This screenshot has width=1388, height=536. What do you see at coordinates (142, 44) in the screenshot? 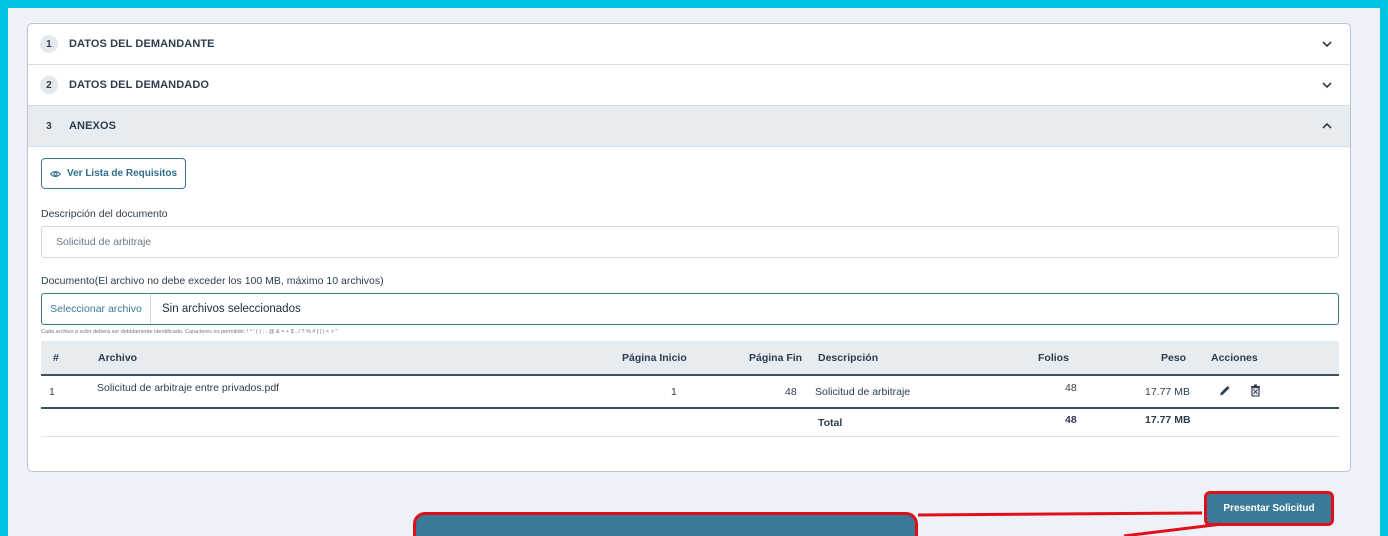
I see `section-title: DATOS DEL DEMANDANTE` at bounding box center [142, 44].